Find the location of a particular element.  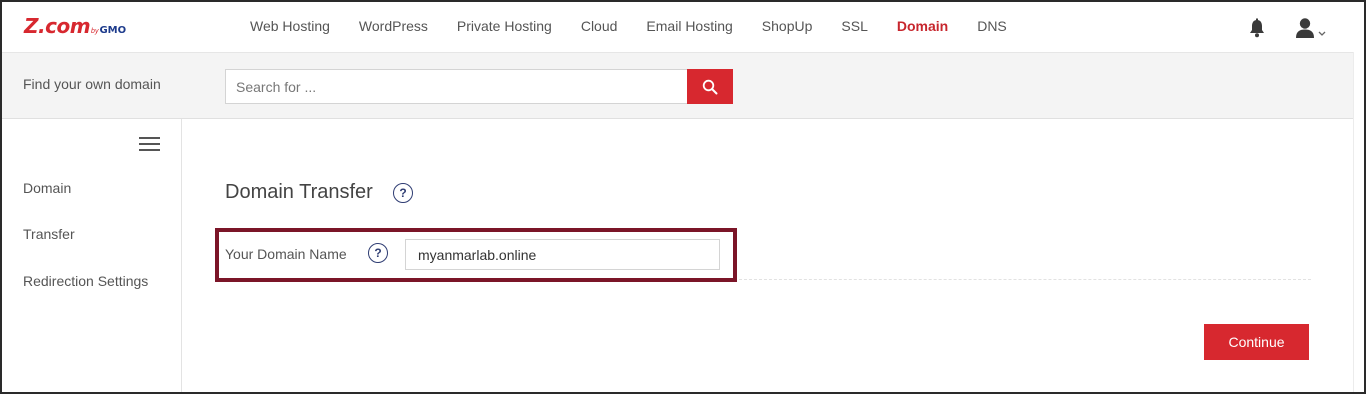

continue-button: Continue is located at coordinates (1256, 342).